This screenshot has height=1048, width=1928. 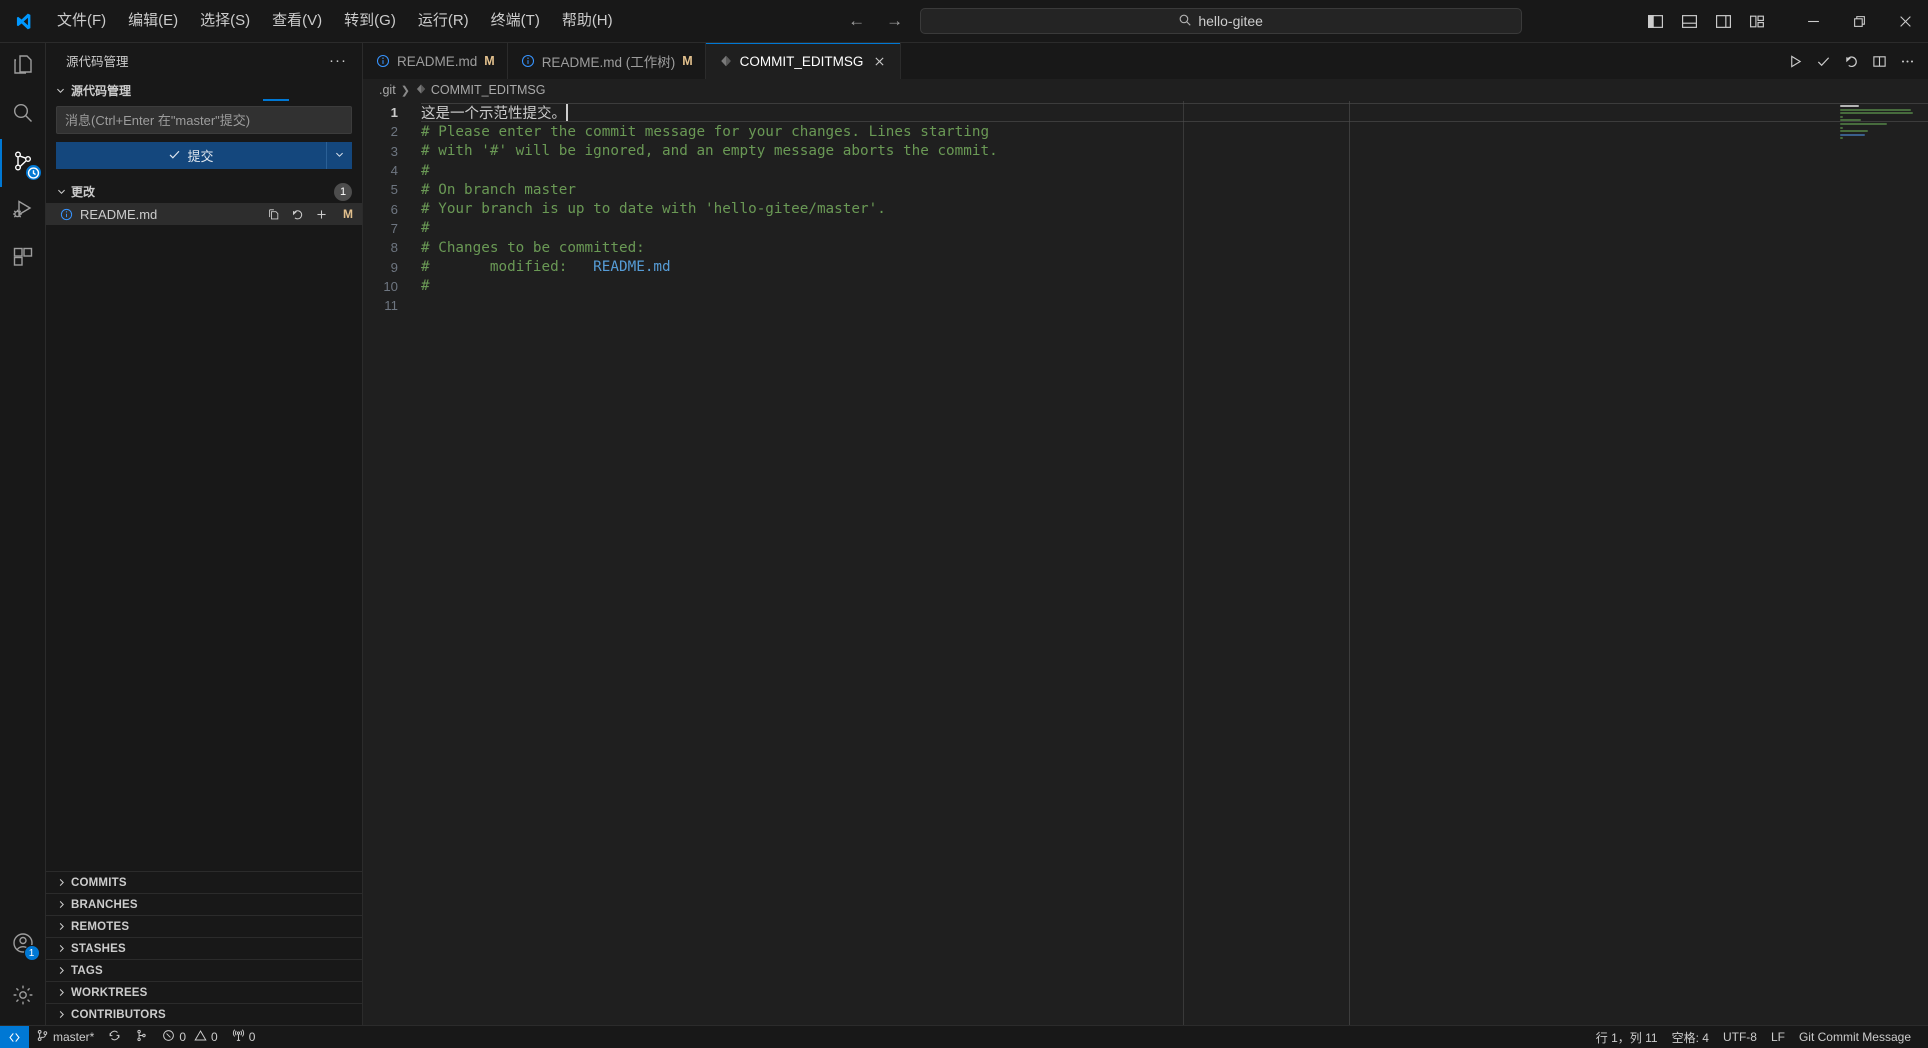 I want to click on activity-item-extensions, so click(x=23, y=259).